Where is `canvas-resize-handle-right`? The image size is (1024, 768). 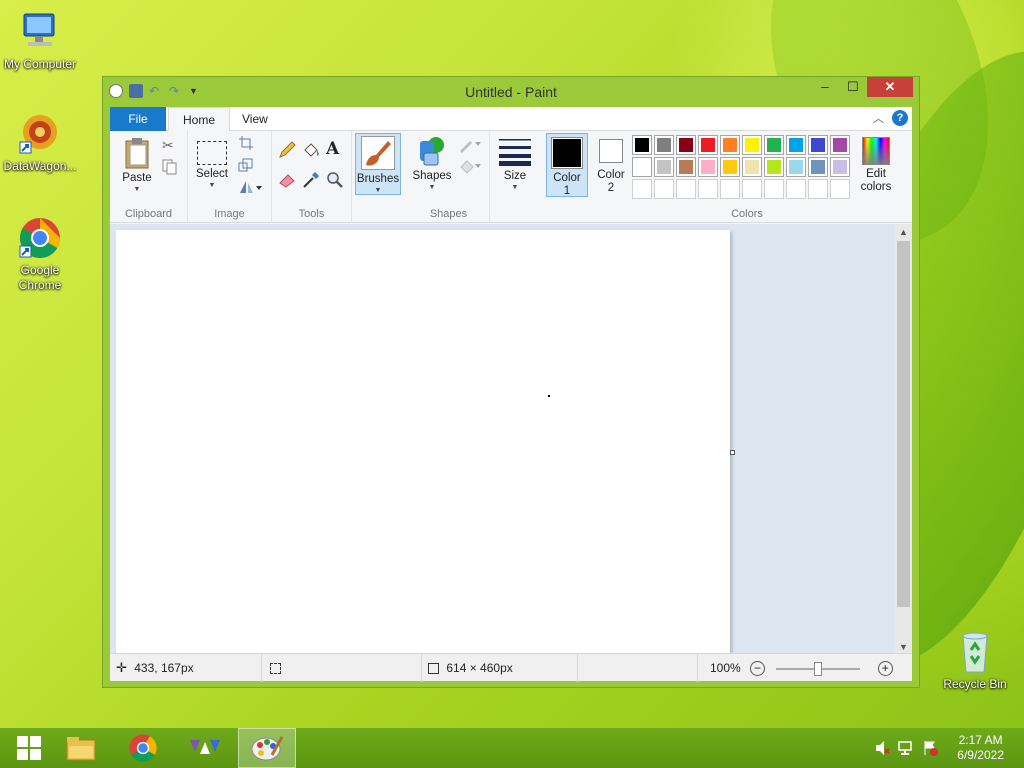 canvas-resize-handle-right is located at coordinates (732, 452).